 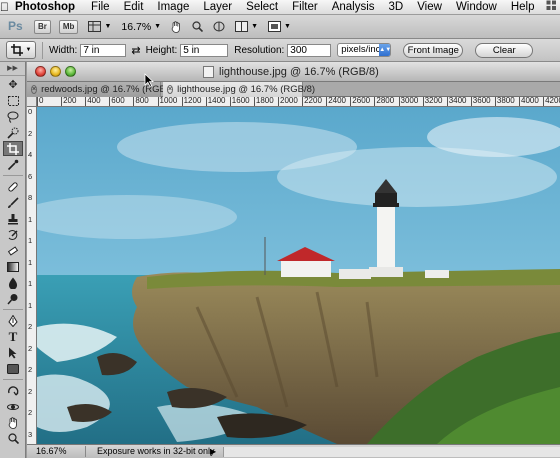 What do you see at coordinates (15, 25) in the screenshot?
I see `photoshop-logo: Ps` at bounding box center [15, 25].